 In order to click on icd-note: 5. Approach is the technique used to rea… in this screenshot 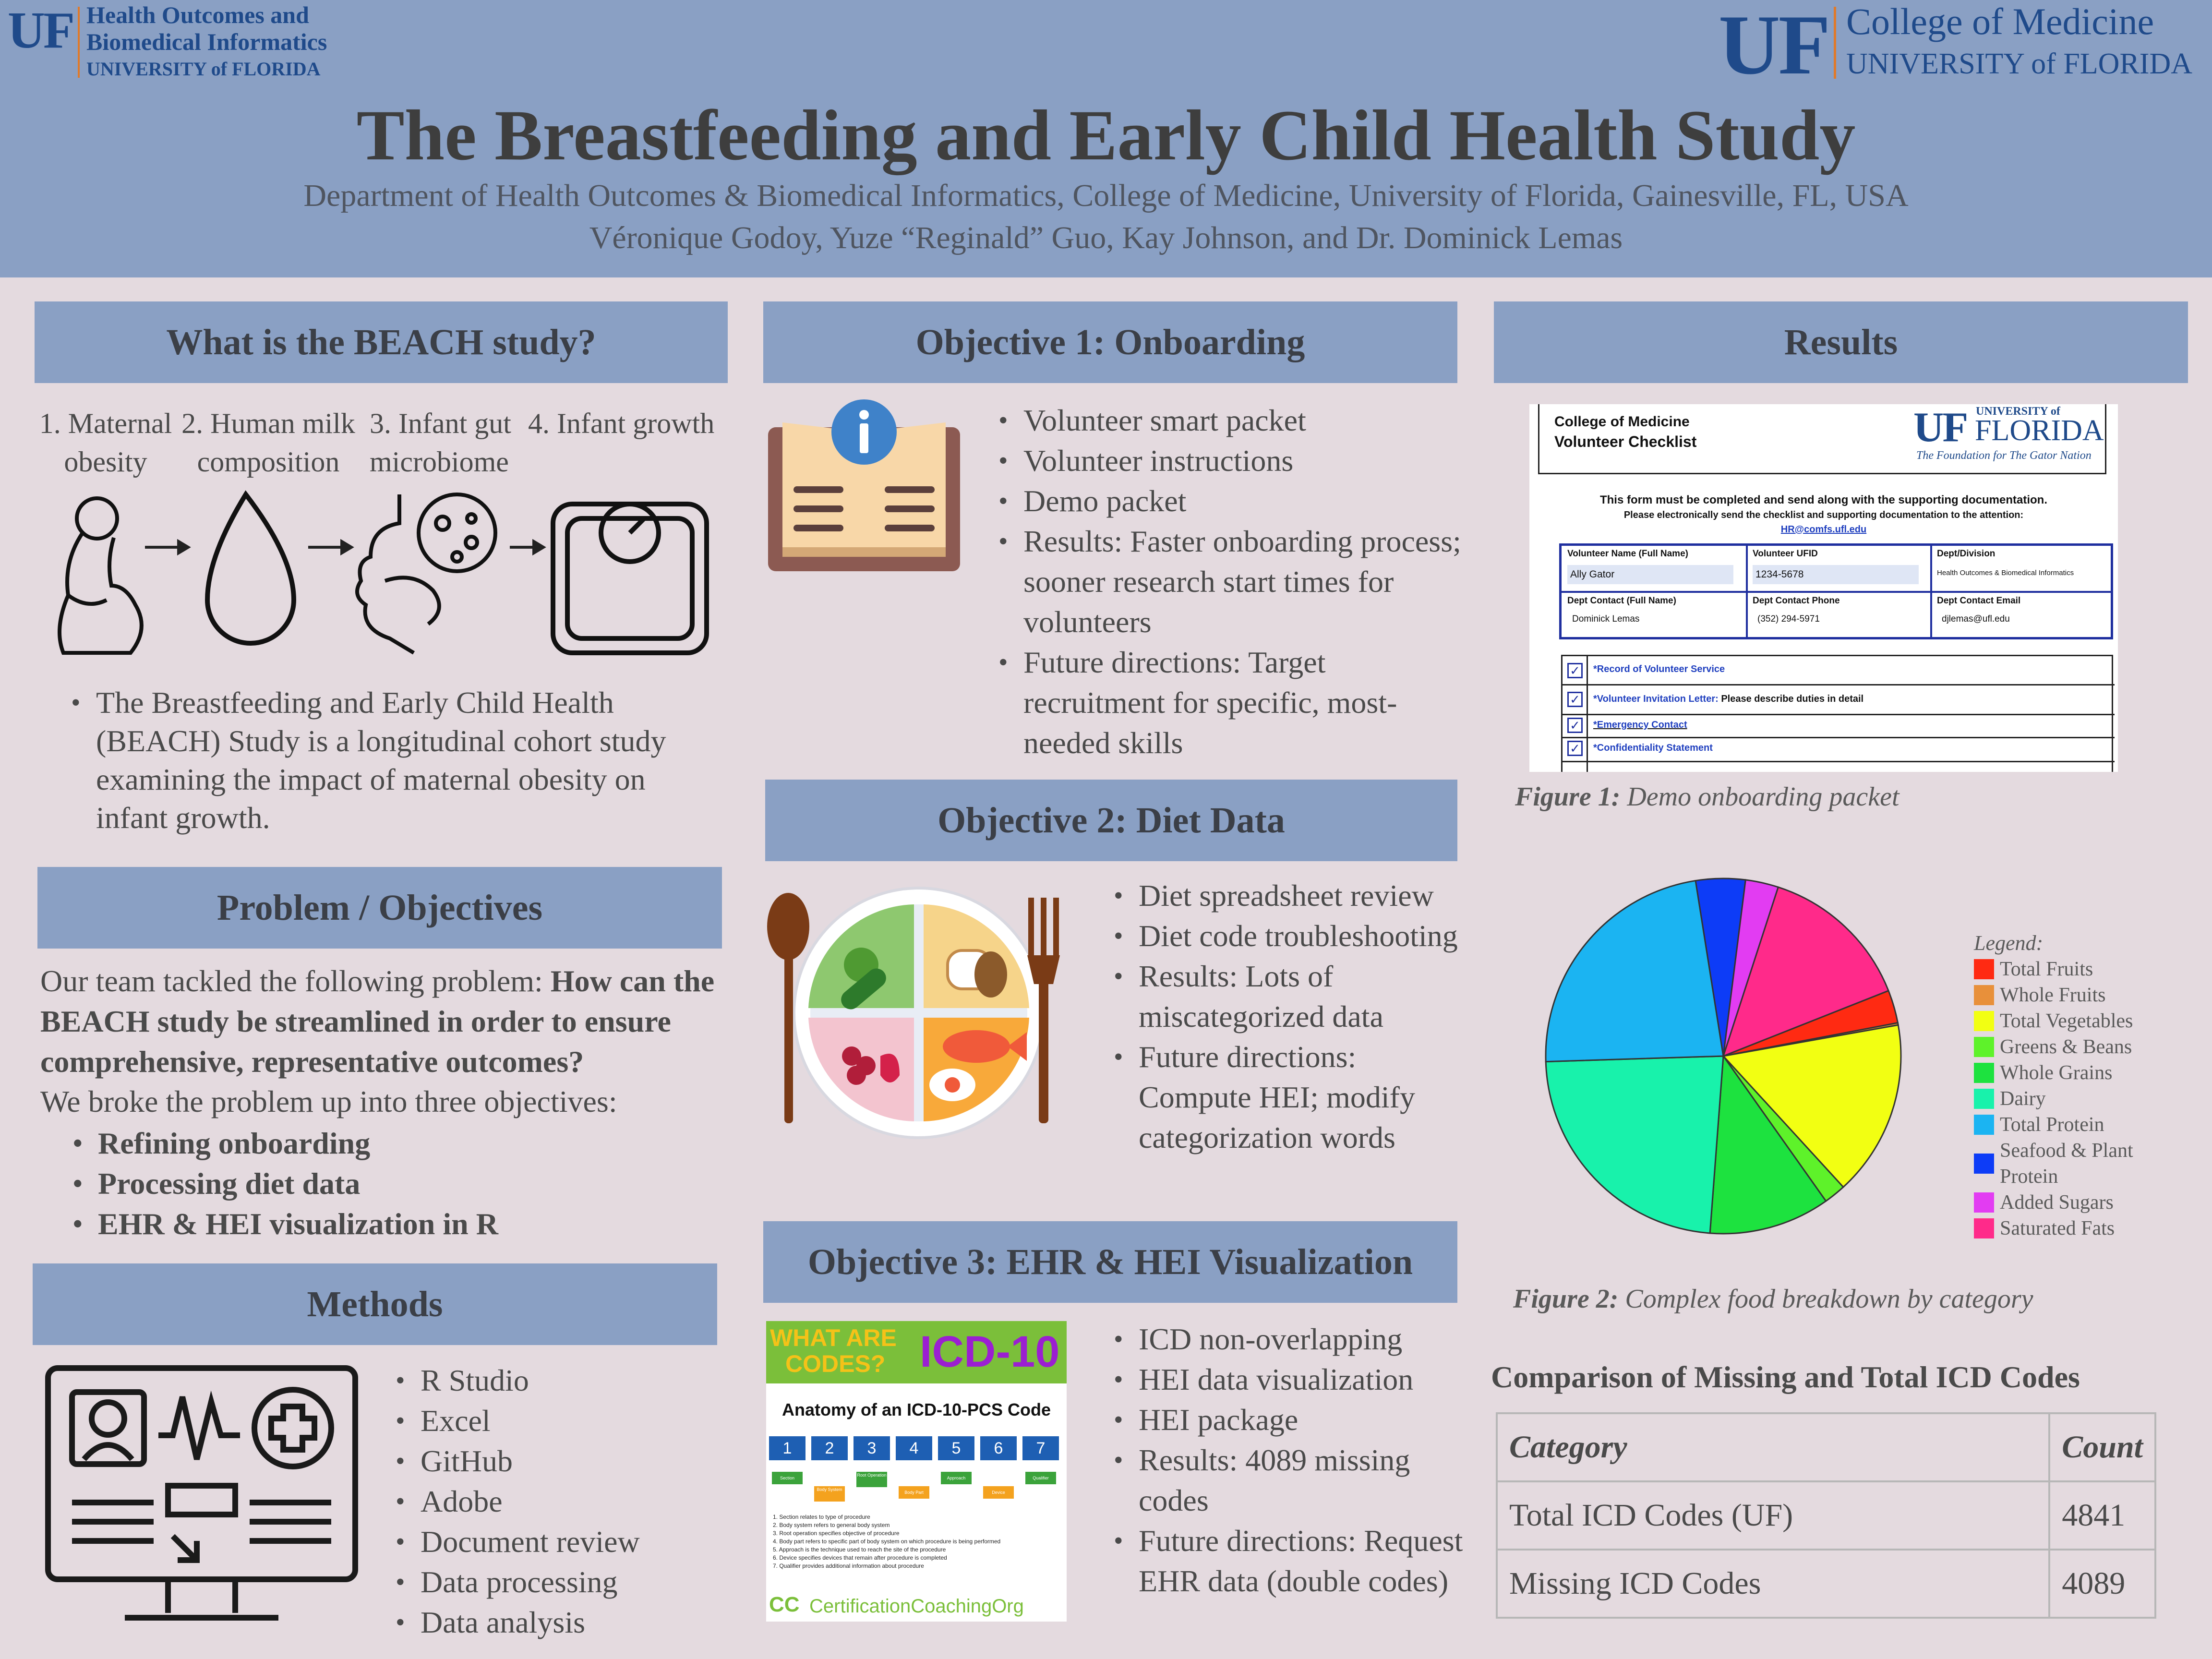, I will do `click(859, 1549)`.